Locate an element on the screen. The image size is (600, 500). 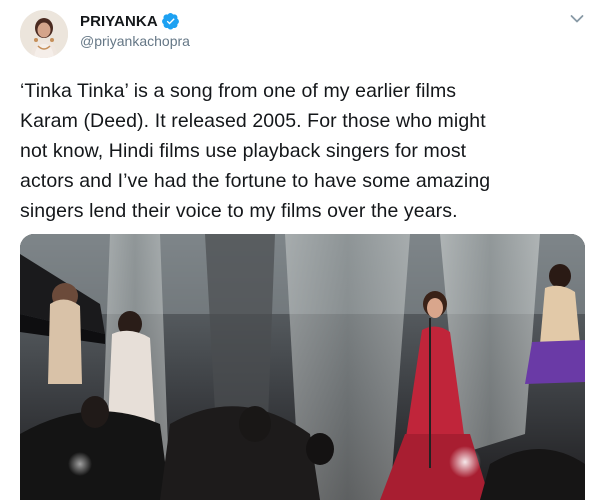
avatar is located at coordinates (44, 34).